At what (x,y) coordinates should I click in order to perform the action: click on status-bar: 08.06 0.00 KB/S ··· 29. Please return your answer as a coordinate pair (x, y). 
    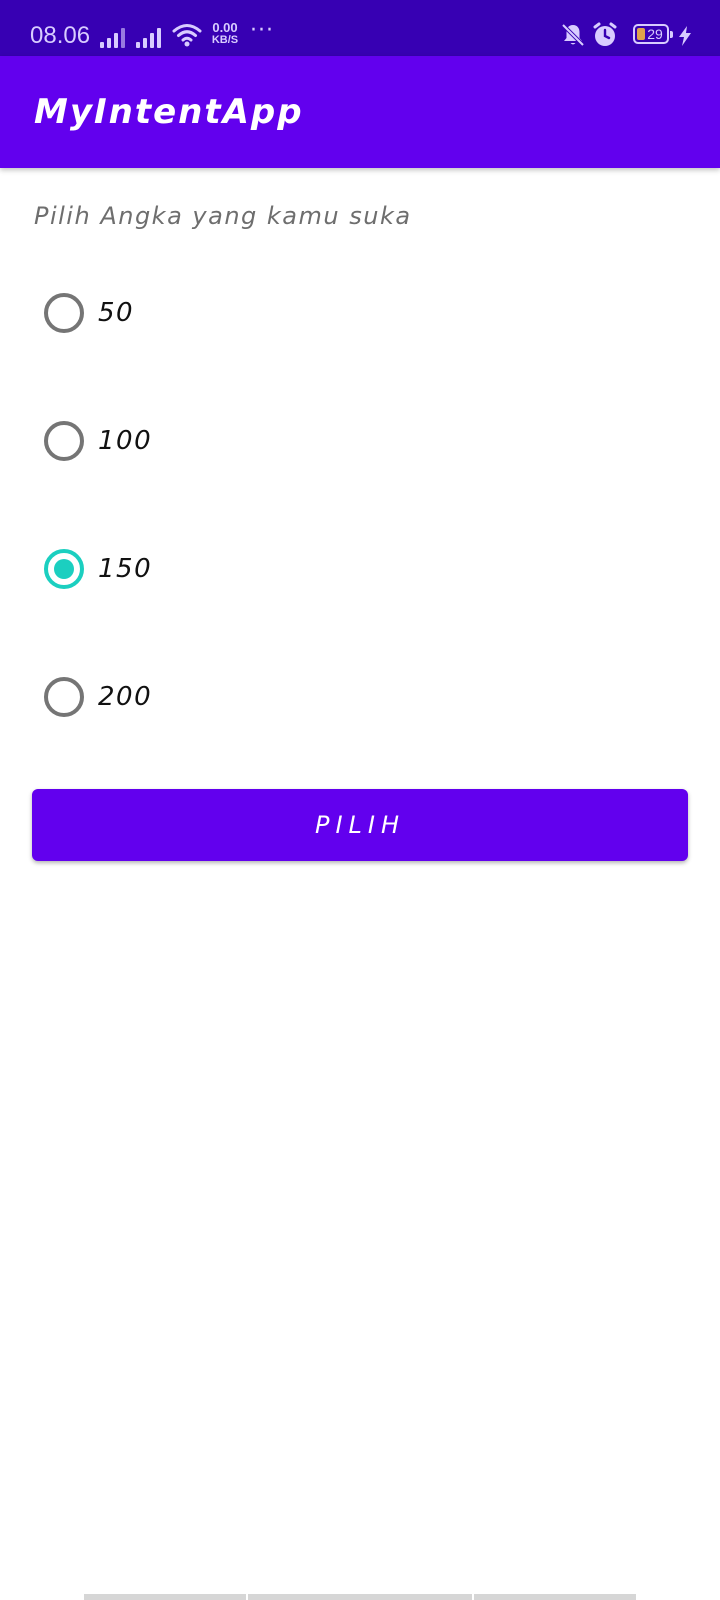
    Looking at the image, I should click on (360, 28).